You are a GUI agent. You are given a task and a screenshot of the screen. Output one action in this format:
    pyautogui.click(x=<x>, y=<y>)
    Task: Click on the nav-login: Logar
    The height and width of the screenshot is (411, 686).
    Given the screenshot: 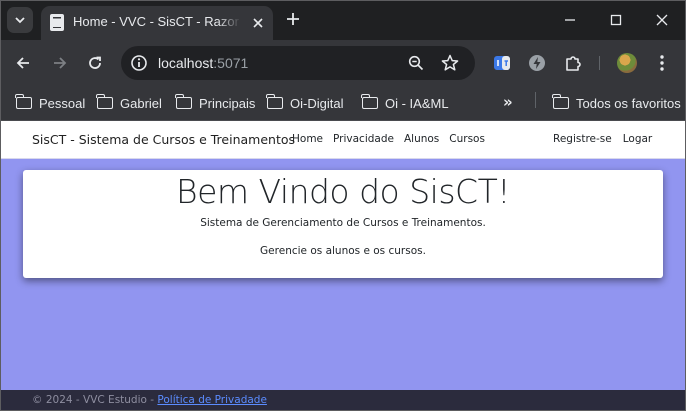 What is the action you would take?
    pyautogui.click(x=638, y=139)
    